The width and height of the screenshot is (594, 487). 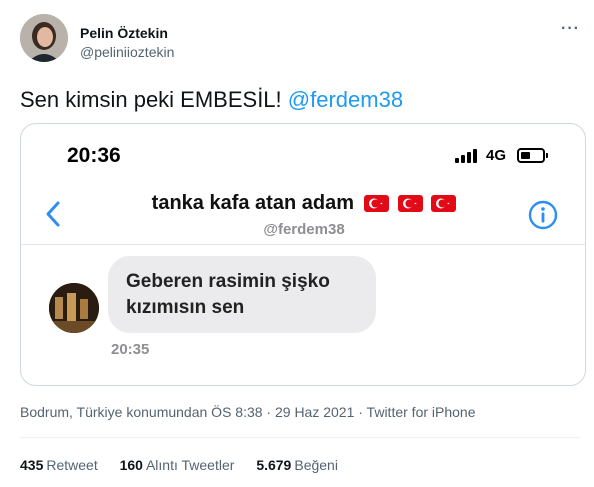 I want to click on message-line-2: kızımısın sen, so click(x=185, y=307).